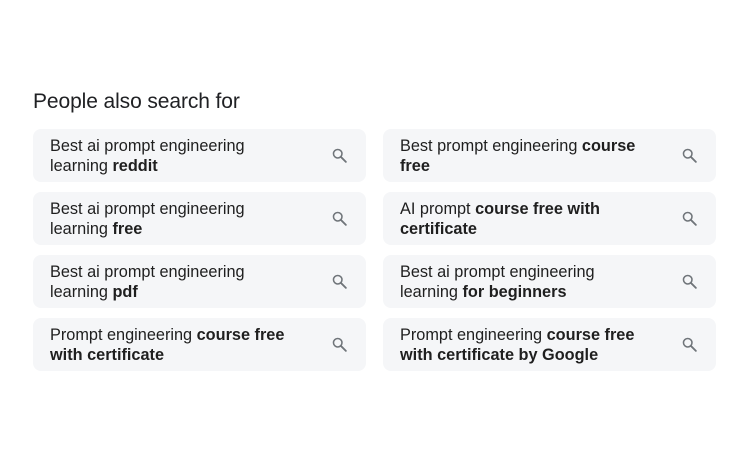  I want to click on section-heading: People also search for, so click(136, 101).